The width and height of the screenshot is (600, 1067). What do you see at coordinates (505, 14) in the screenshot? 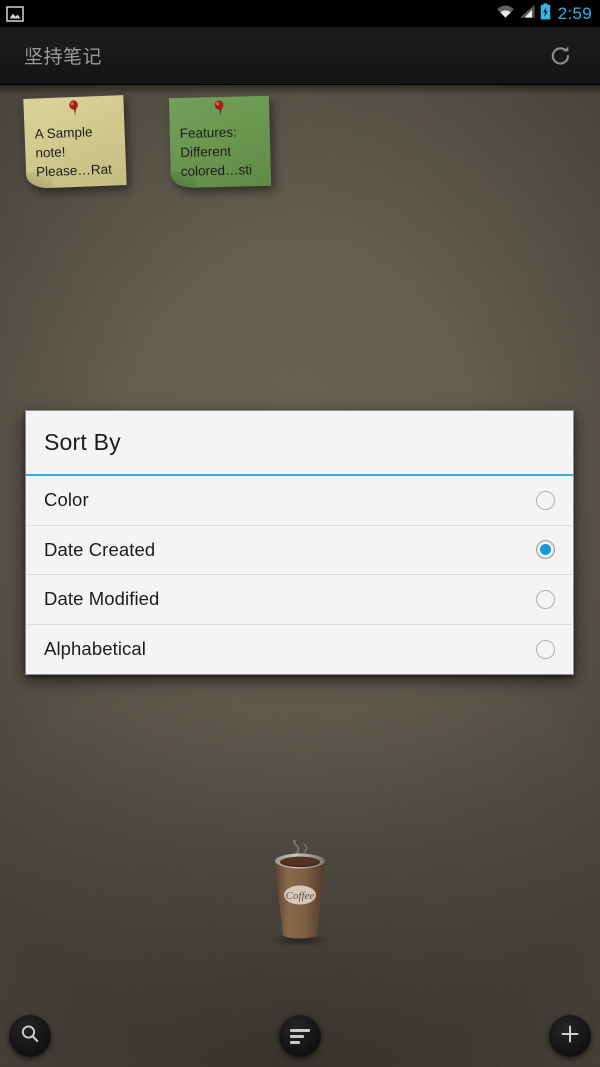
I see `wifi-icon` at bounding box center [505, 14].